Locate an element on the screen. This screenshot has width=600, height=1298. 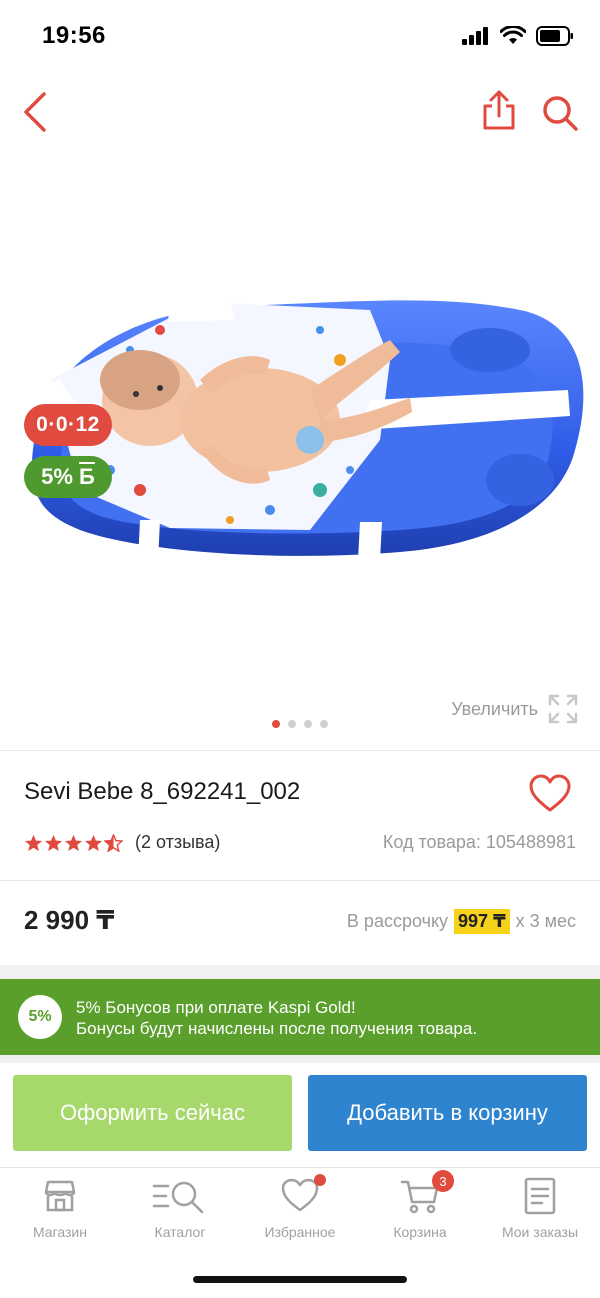
tab-label: Избранное is located at coordinates (300, 1232).